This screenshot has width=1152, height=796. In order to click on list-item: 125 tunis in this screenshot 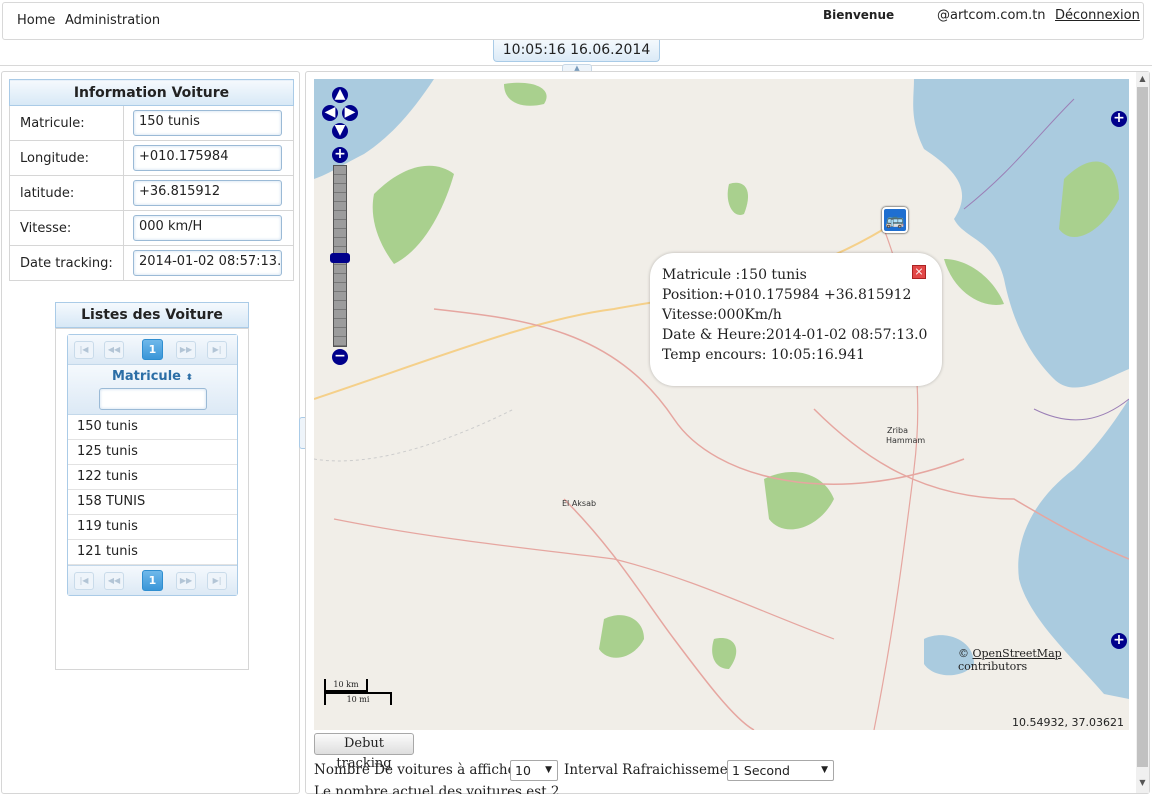, I will do `click(152, 452)`.